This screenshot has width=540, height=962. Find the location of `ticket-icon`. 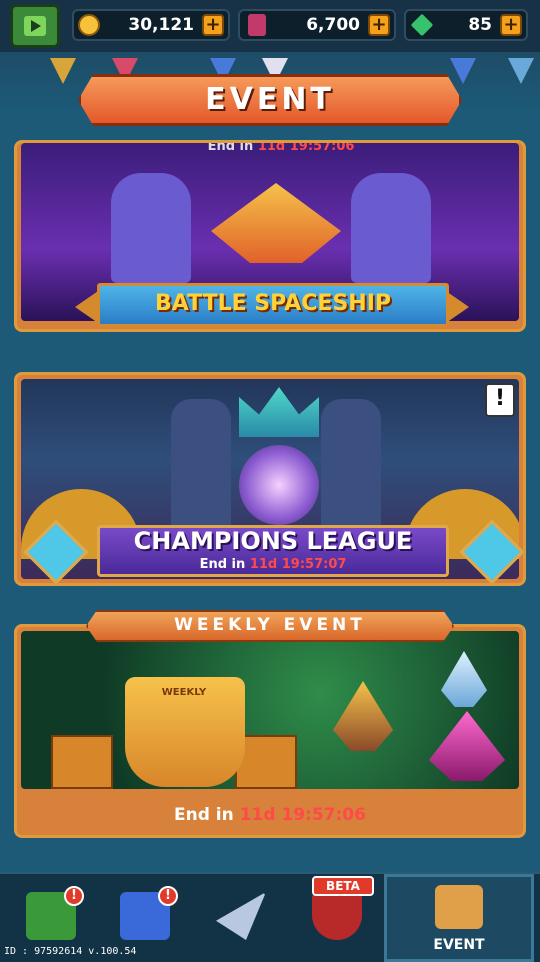

ticket-icon is located at coordinates (257, 25).